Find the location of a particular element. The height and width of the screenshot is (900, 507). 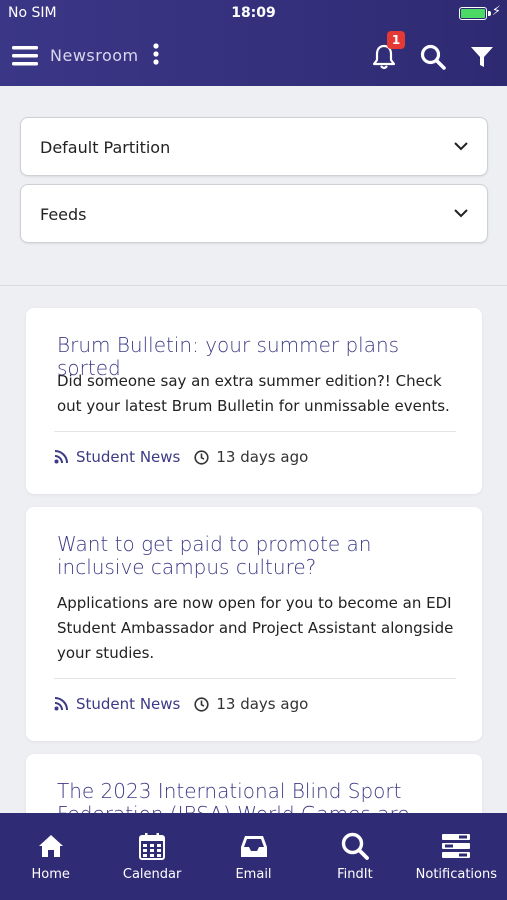

app-header: No SIM 18:09 ⚡ Newsroom 1 is located at coordinates (253, 43).